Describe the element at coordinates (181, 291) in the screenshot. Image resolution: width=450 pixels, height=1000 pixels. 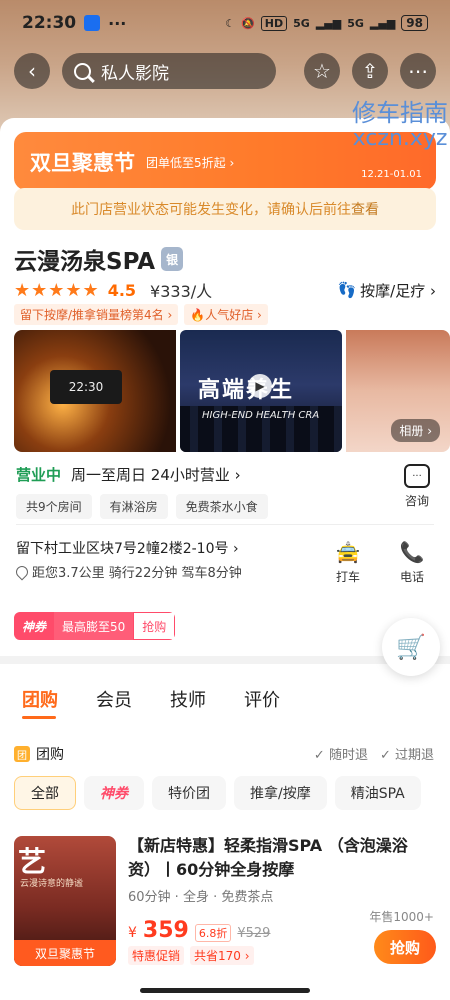
I see `avg-price: ¥333/人` at that location.